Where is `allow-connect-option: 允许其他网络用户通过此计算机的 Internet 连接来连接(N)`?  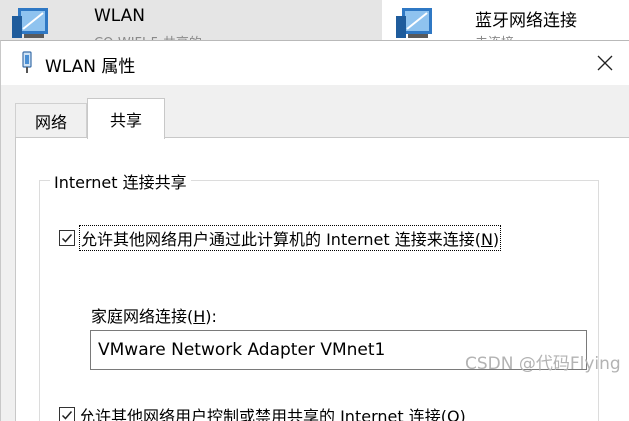
allow-connect-option: 允许其他网络用户通过此计算机的 Internet 连接来连接(N) is located at coordinates (280, 238).